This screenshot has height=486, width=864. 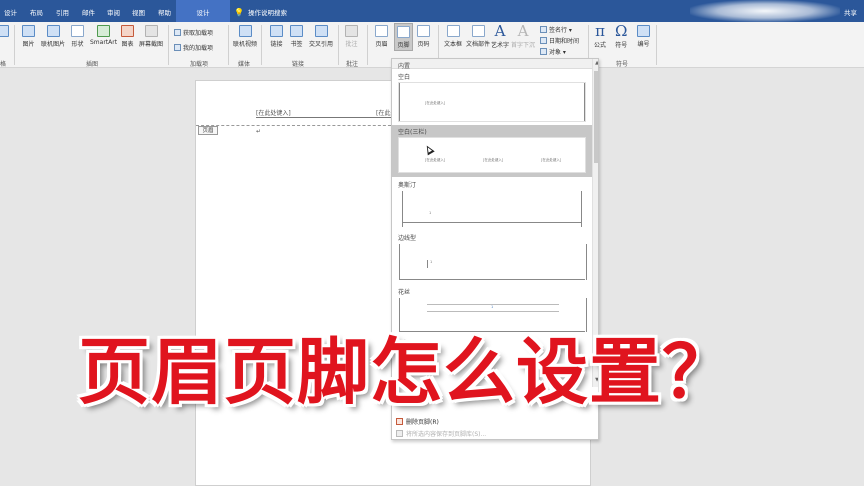 I want to click on chart-button: 图表, so click(x=127, y=36).